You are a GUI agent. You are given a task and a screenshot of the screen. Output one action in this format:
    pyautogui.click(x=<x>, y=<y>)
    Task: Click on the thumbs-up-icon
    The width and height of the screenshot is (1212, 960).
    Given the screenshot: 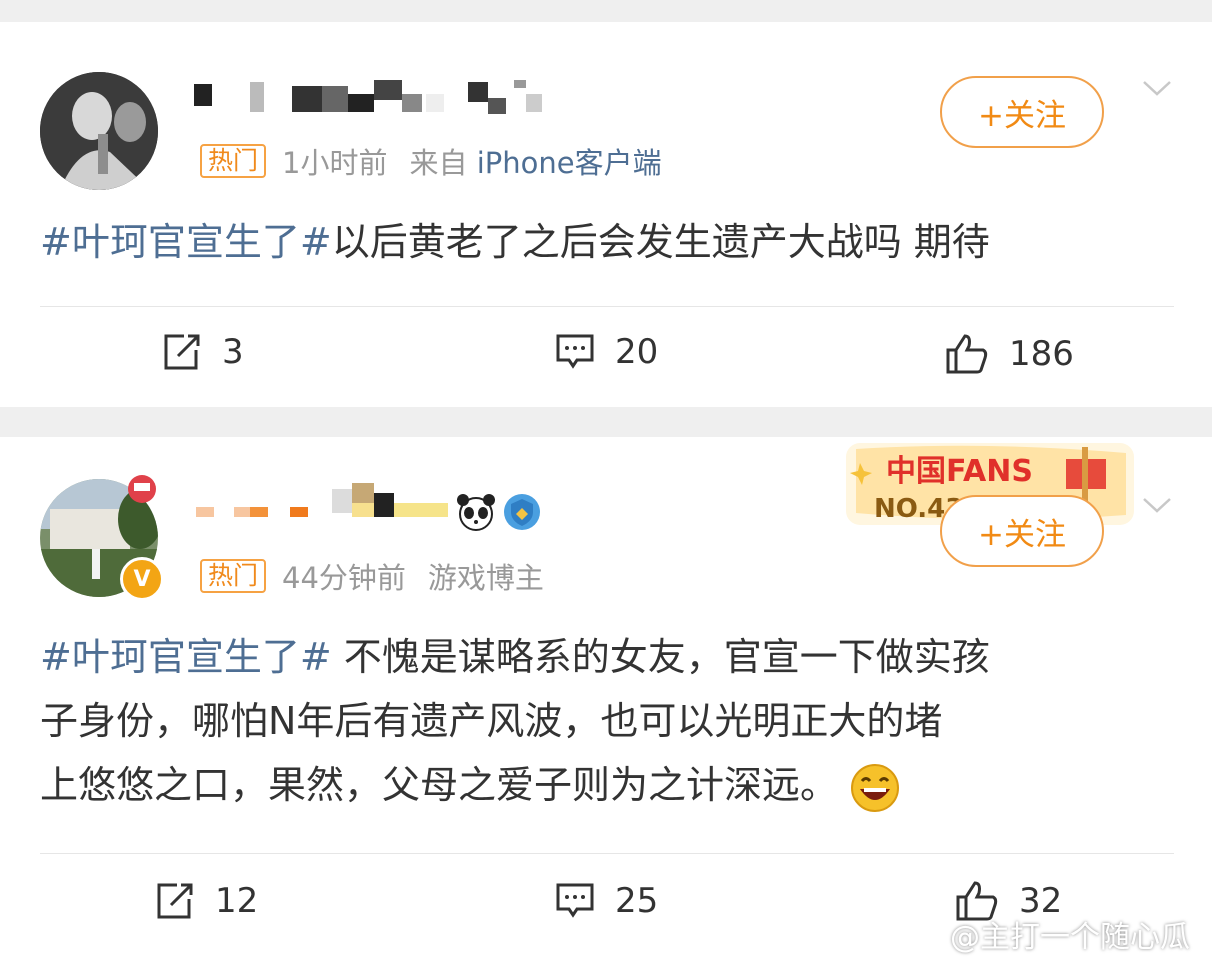 What is the action you would take?
    pyautogui.click(x=967, y=354)
    